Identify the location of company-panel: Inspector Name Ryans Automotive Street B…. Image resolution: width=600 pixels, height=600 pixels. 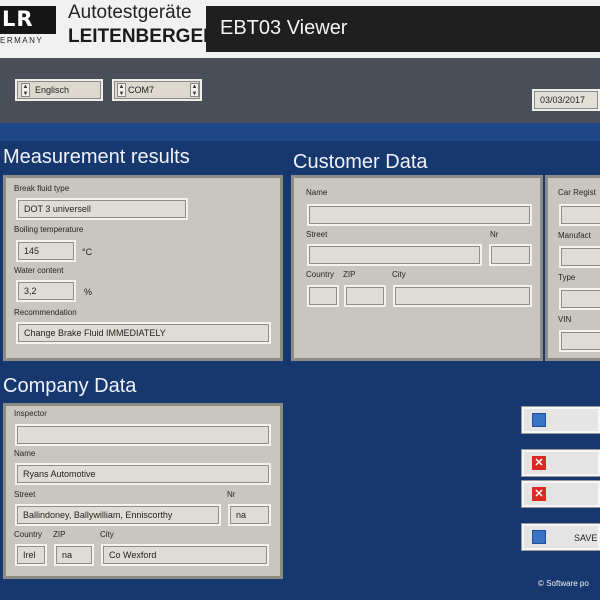
(143, 491).